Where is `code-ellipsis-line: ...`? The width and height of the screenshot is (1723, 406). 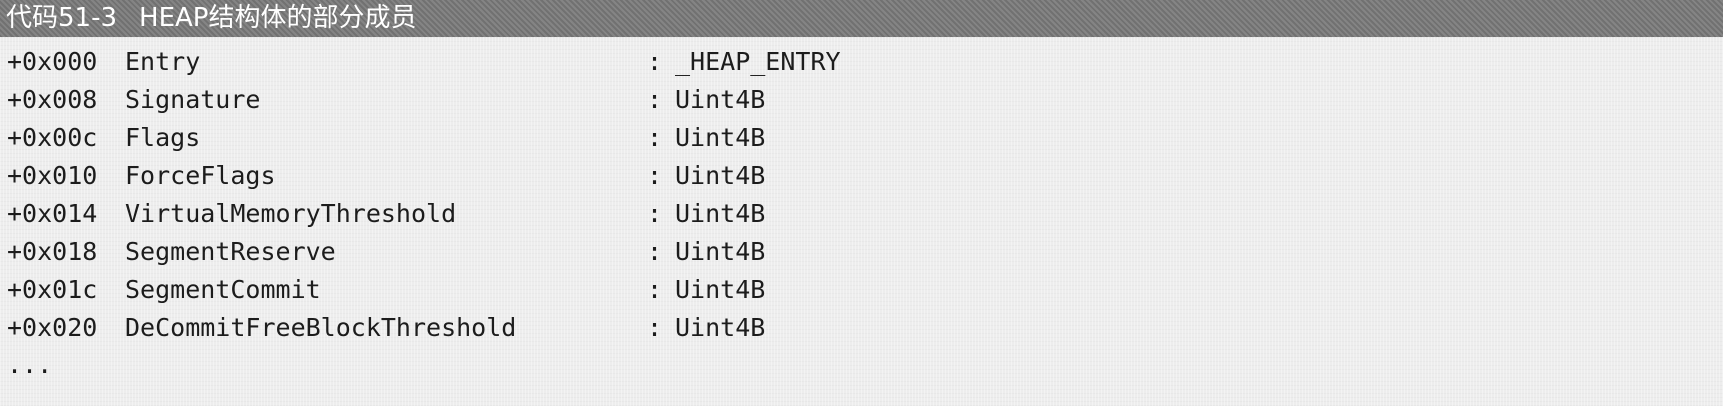
code-ellipsis-line: ... is located at coordinates (424, 365).